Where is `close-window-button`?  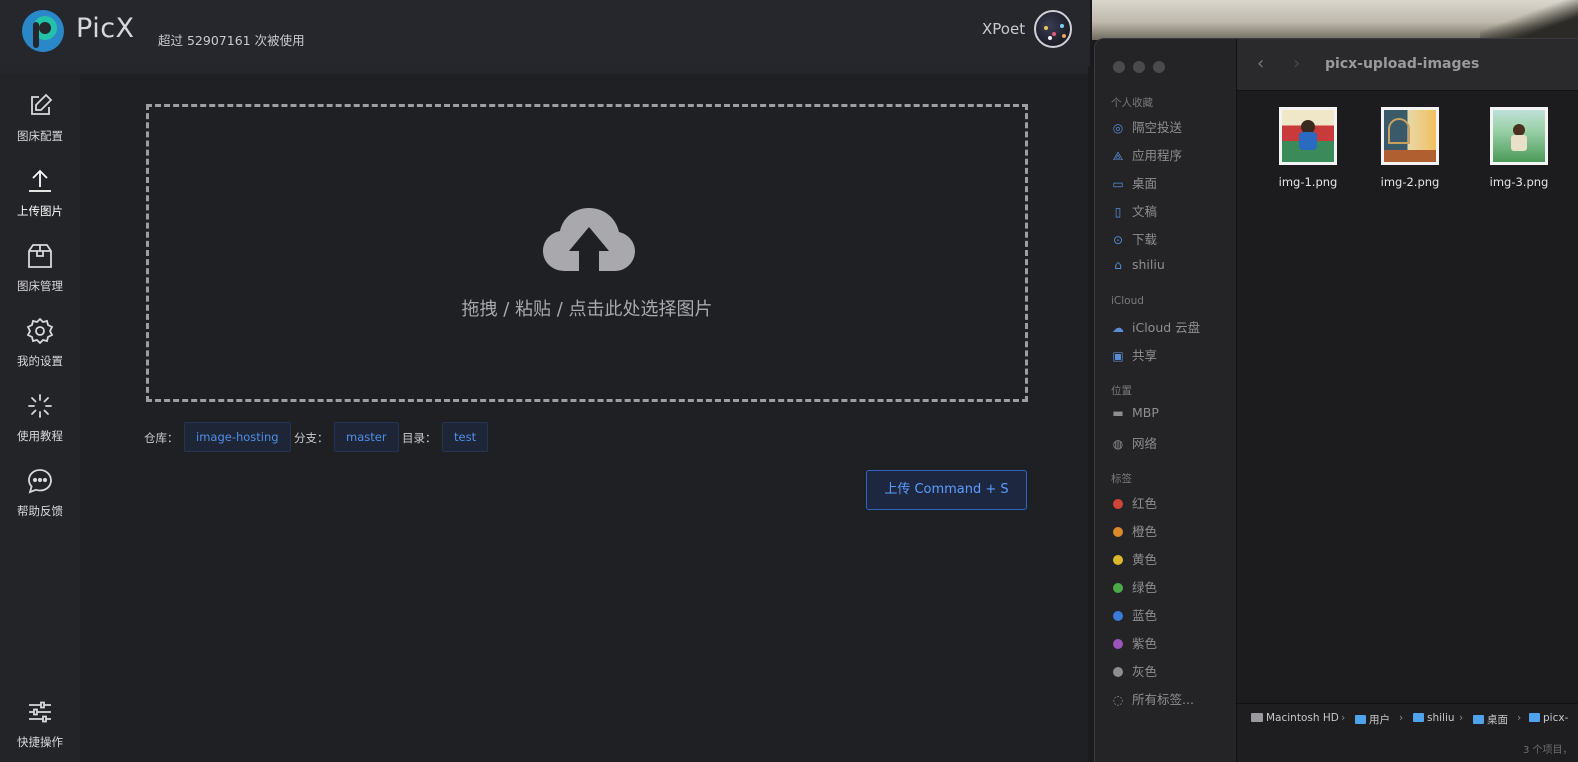 close-window-button is located at coordinates (1119, 67).